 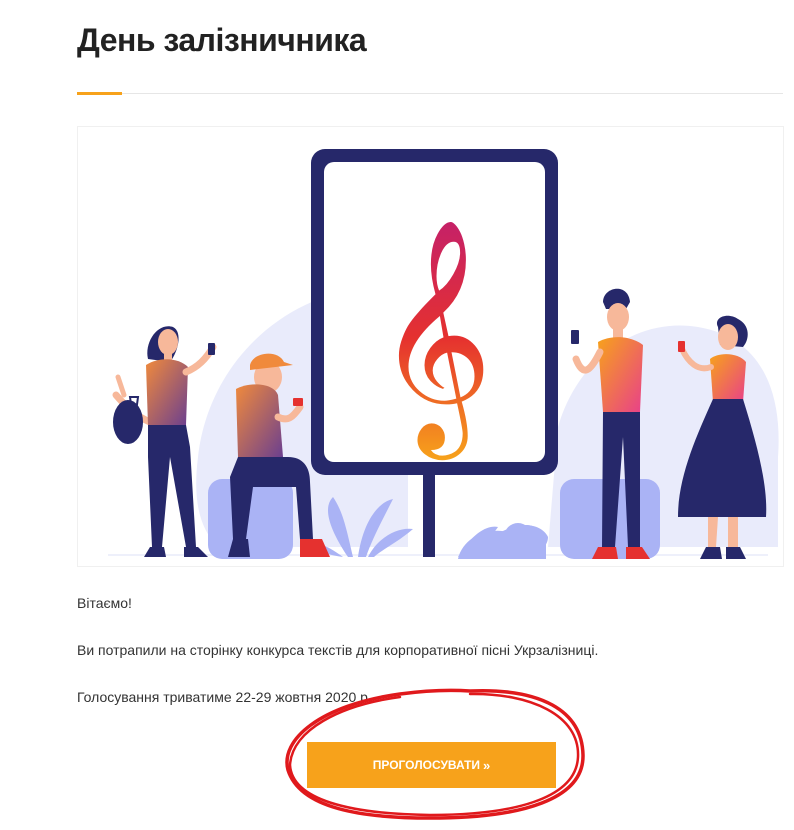 I want to click on page-title: День залізничника, so click(x=222, y=40).